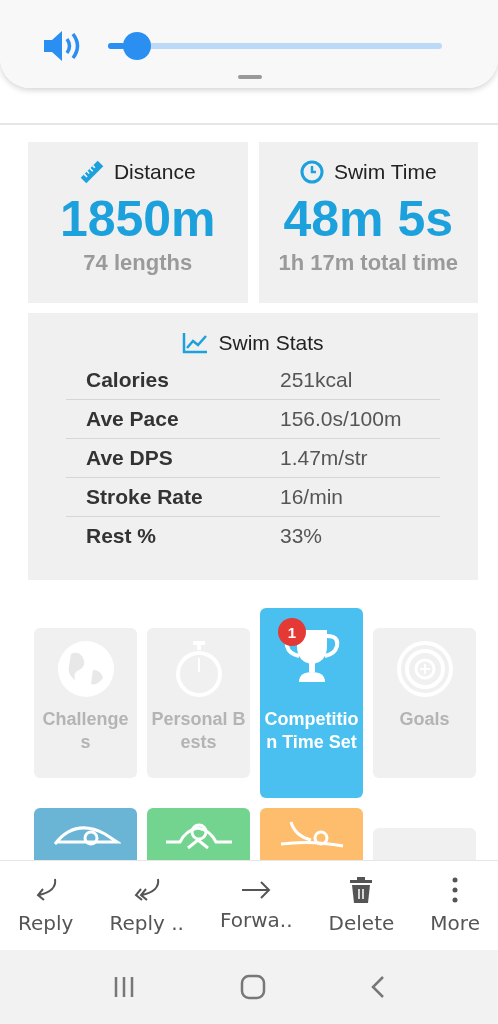 The image size is (498, 1024). I want to click on card-title: Swim Stats, so click(271, 343).